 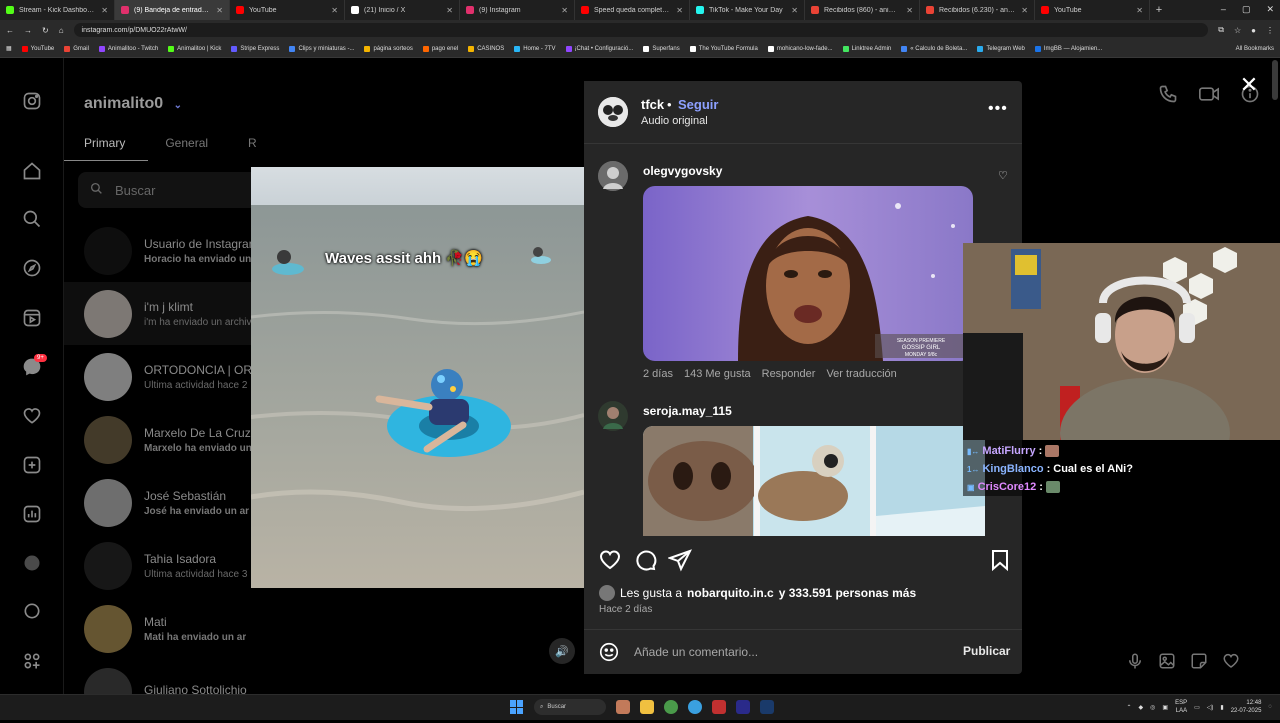 What do you see at coordinates (1165, 707) in the screenshot?
I see `tray-app-icon: ▣` at bounding box center [1165, 707].